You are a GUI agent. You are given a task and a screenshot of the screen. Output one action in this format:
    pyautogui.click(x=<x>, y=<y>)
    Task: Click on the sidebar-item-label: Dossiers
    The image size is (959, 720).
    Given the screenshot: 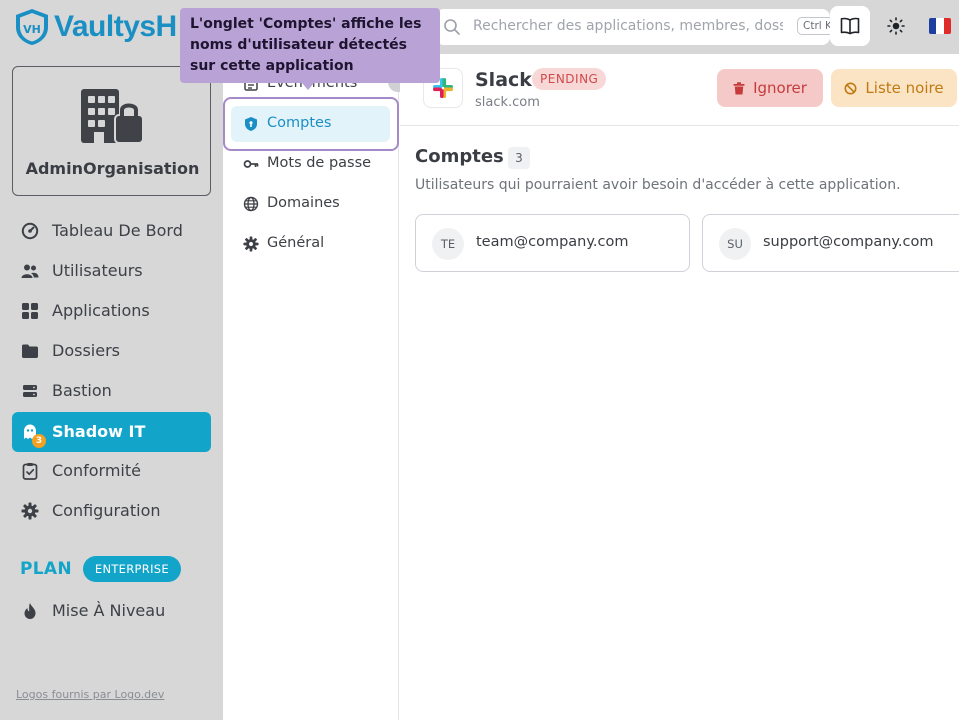 What is the action you would take?
    pyautogui.click(x=86, y=350)
    